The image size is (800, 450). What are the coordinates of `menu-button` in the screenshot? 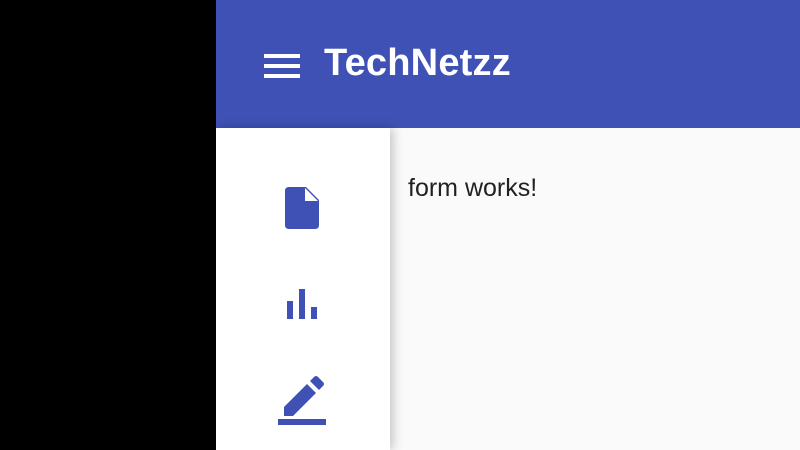 It's located at (282, 66).